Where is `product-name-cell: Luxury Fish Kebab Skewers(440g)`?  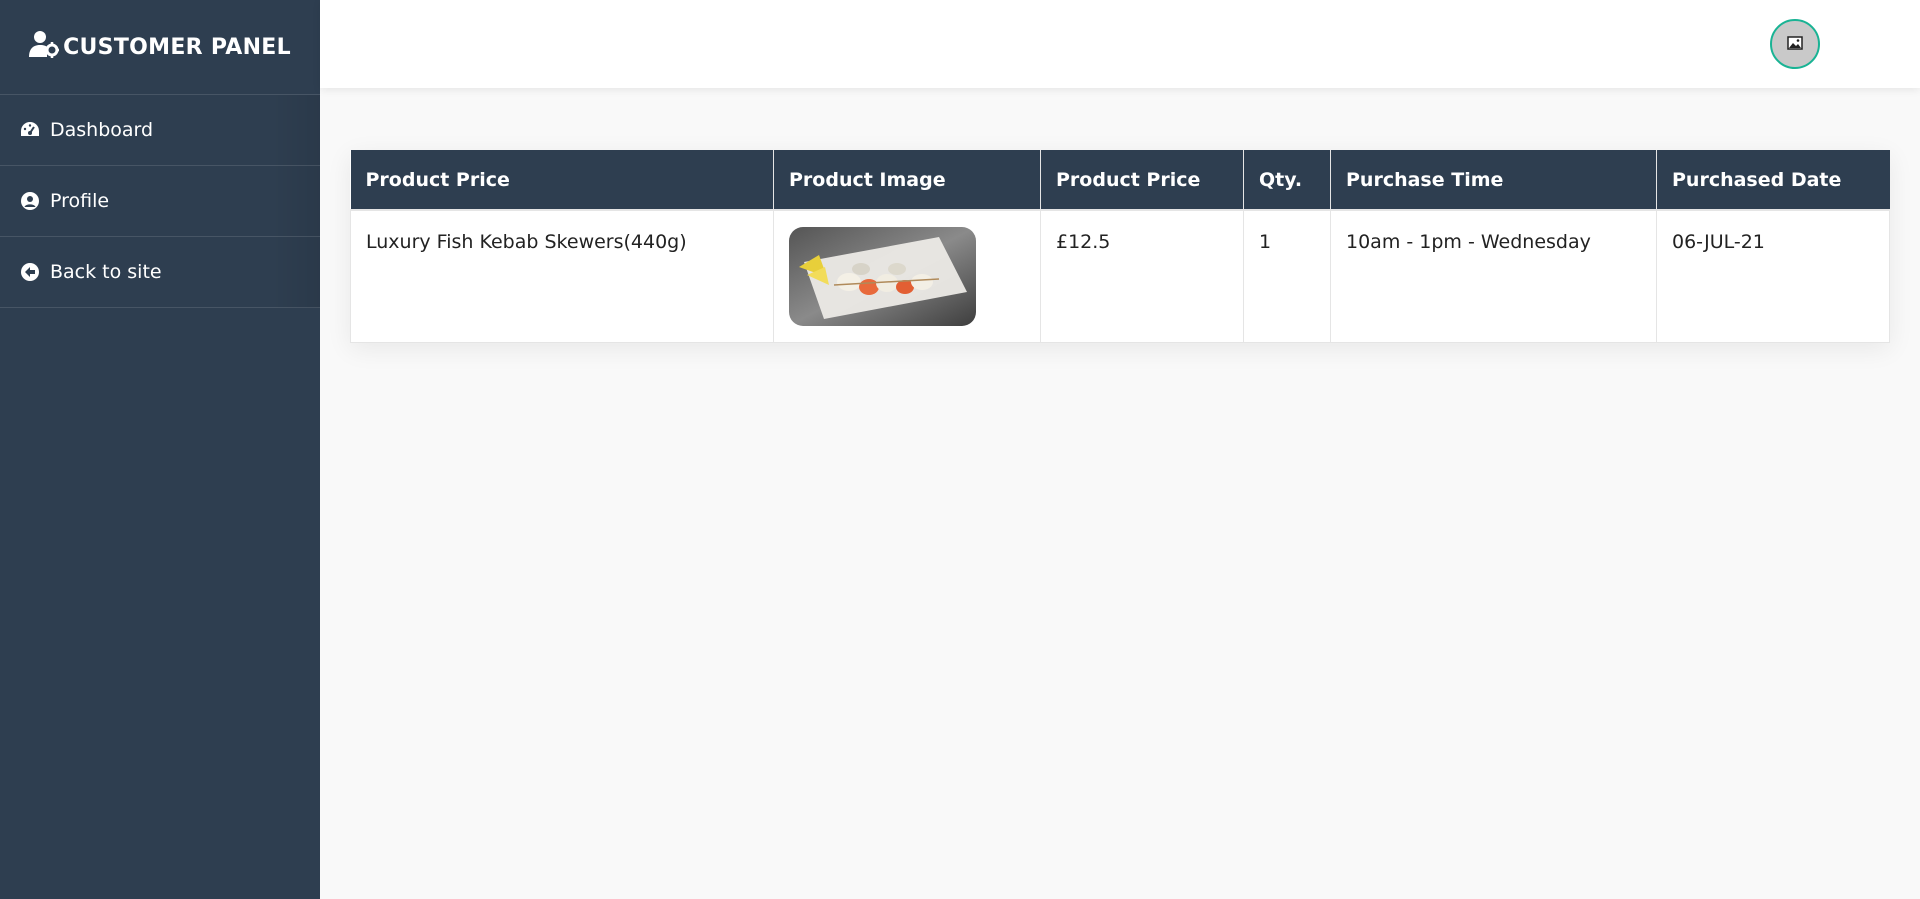
product-name-cell: Luxury Fish Kebab Skewers(440g) is located at coordinates (562, 276).